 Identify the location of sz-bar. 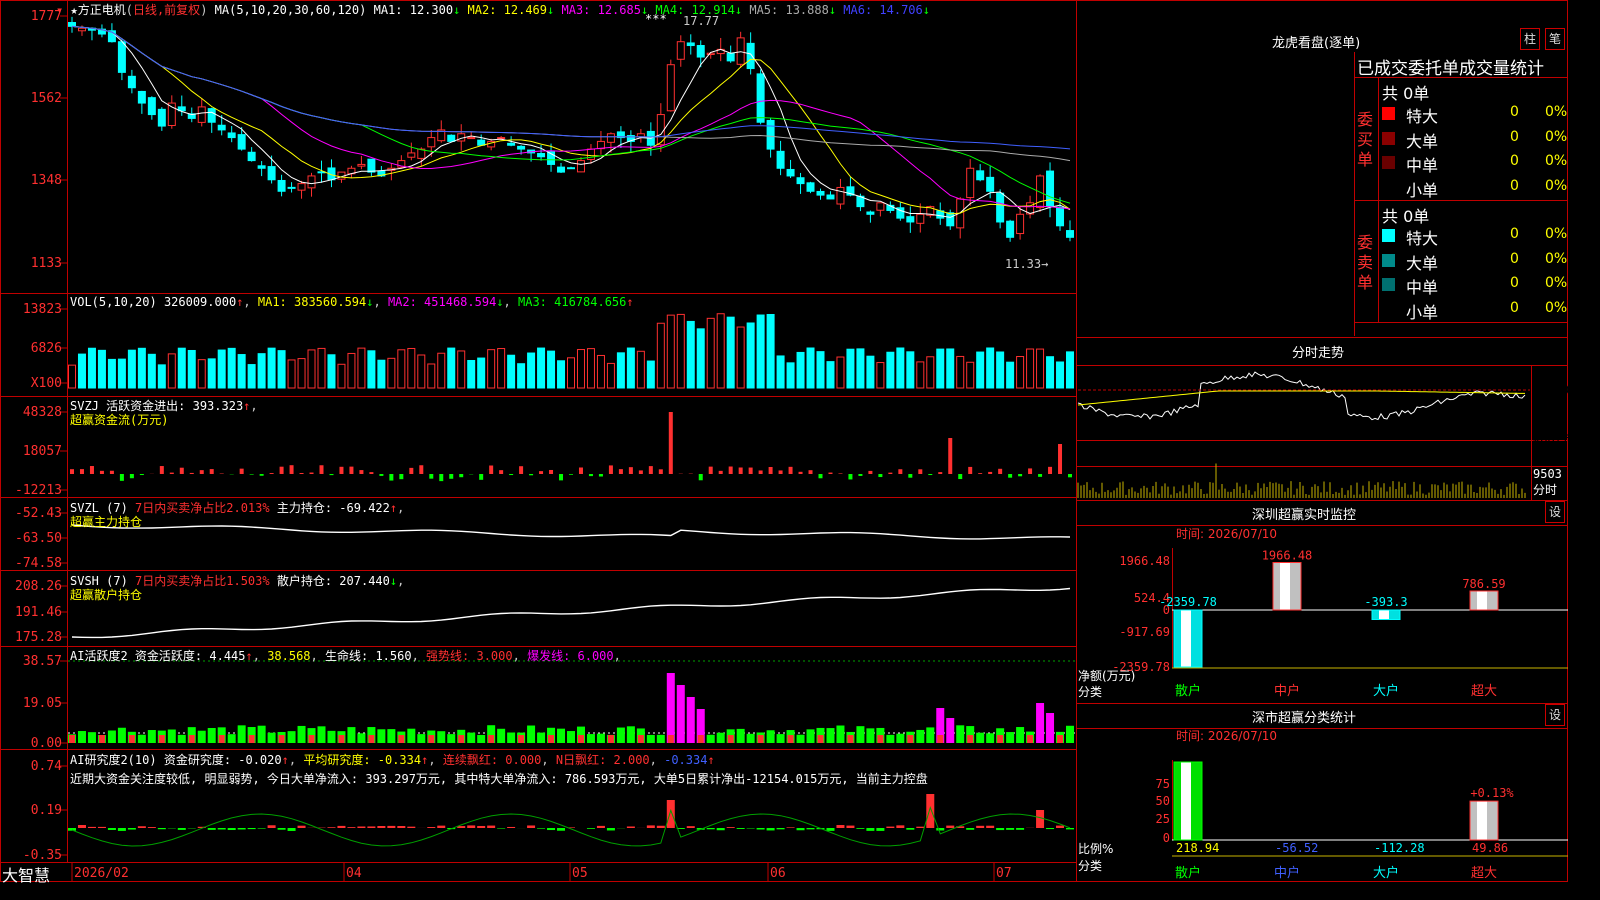
(1188, 638).